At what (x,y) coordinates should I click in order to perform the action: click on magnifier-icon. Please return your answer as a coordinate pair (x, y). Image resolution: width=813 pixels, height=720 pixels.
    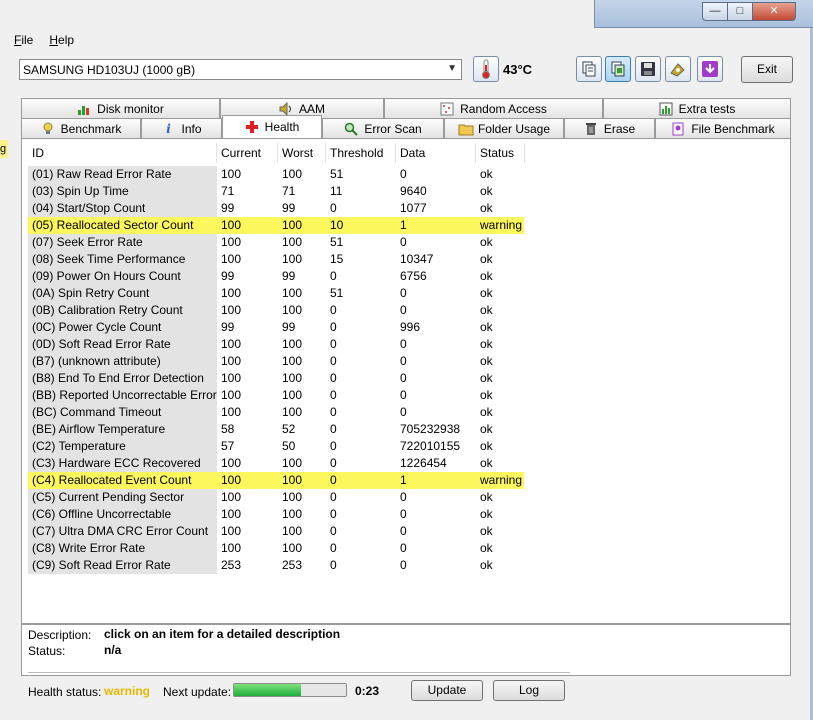
    Looking at the image, I should click on (351, 129).